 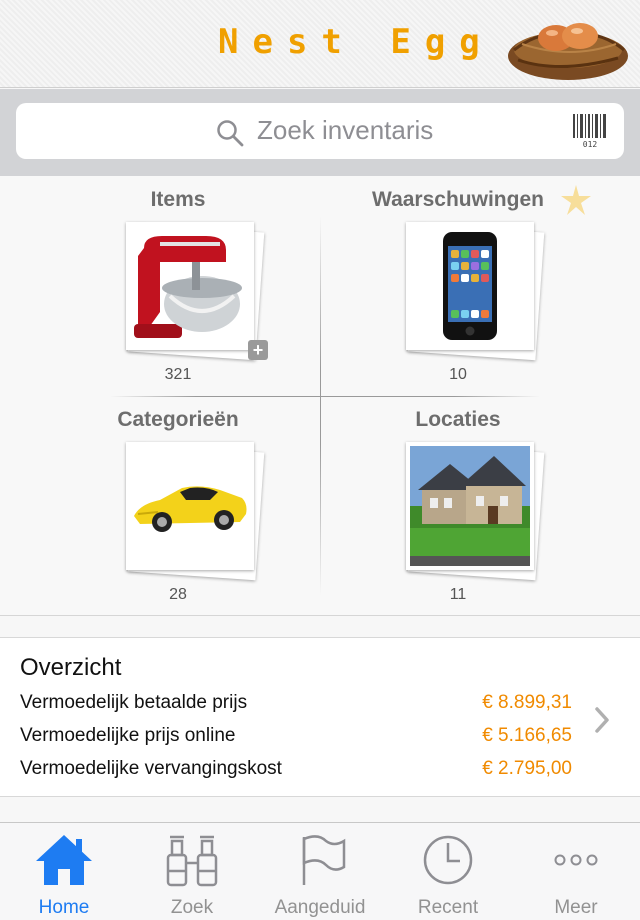 What do you see at coordinates (71, 667) in the screenshot?
I see `overview-title: Overzicht` at bounding box center [71, 667].